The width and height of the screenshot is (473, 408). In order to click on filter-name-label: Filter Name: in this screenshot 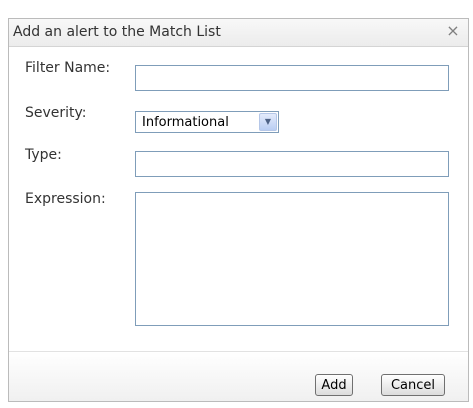, I will do `click(68, 68)`.